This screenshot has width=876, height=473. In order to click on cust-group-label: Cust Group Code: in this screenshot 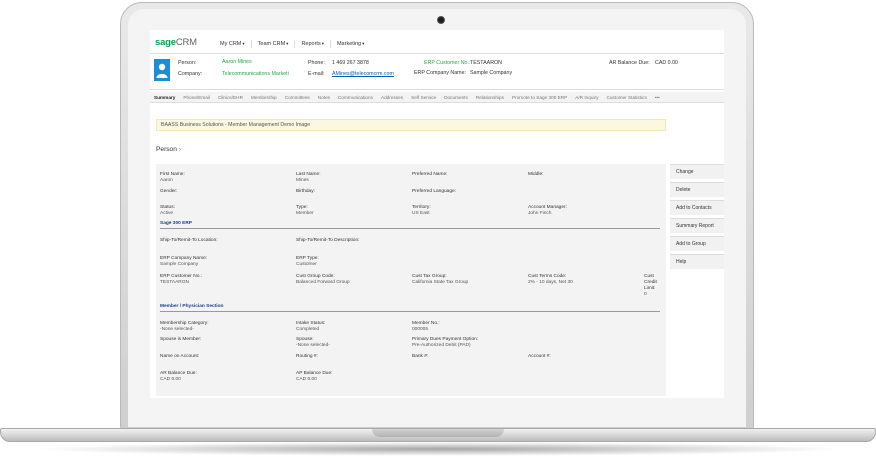, I will do `click(315, 276)`.